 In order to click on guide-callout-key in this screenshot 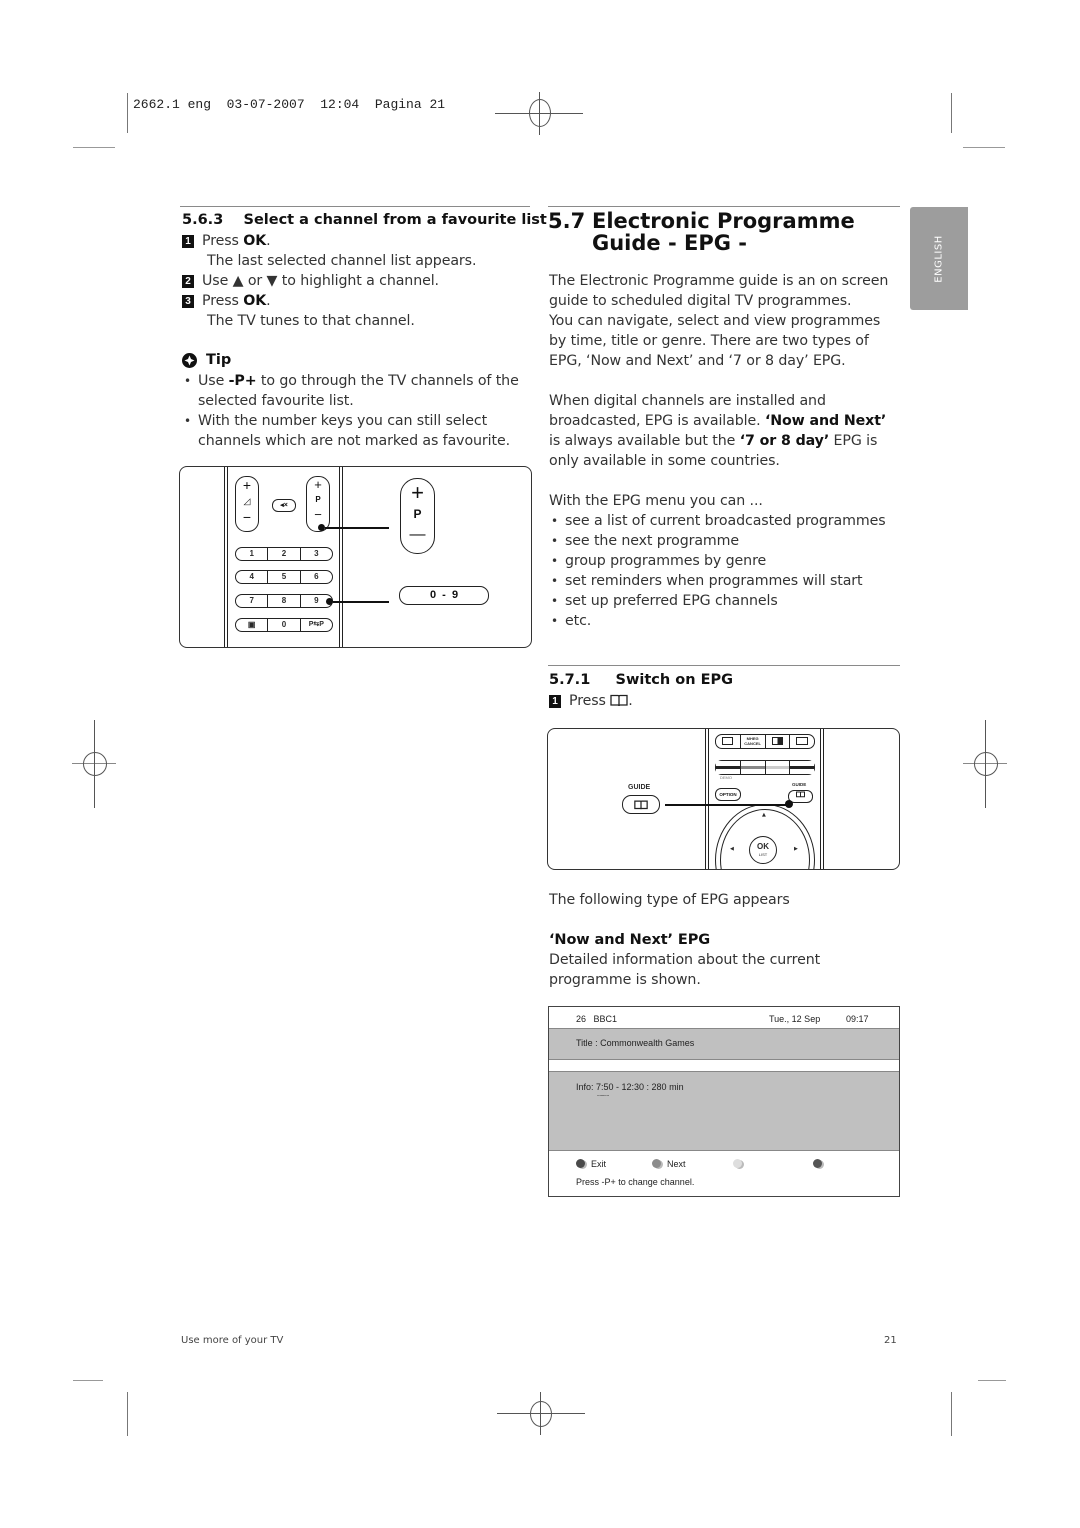, I will do `click(641, 804)`.